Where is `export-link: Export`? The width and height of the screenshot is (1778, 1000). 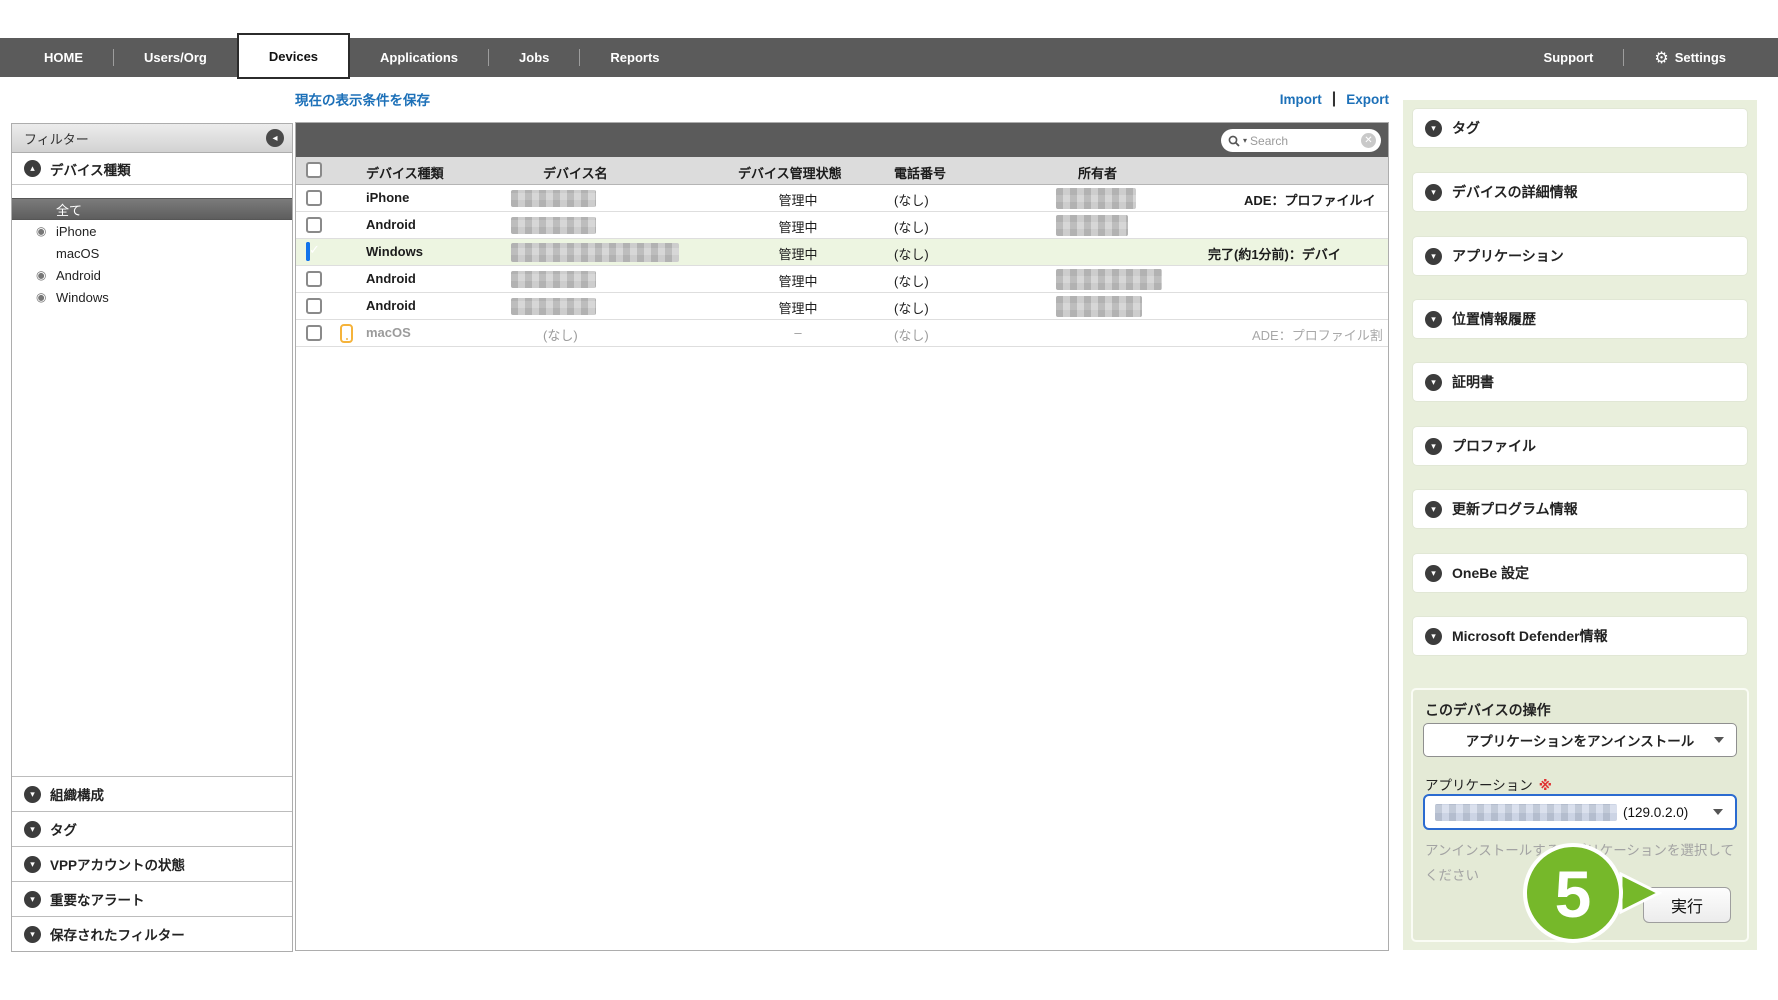
export-link: Export is located at coordinates (1367, 99).